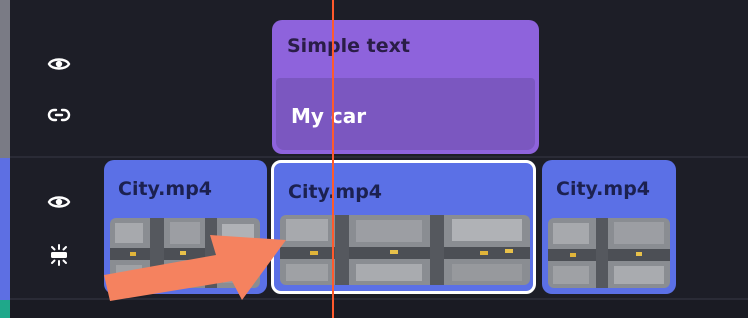 This screenshot has height=318, width=748. Describe the element at coordinates (405, 114) in the screenshot. I see `text-clip-content: My car` at that location.